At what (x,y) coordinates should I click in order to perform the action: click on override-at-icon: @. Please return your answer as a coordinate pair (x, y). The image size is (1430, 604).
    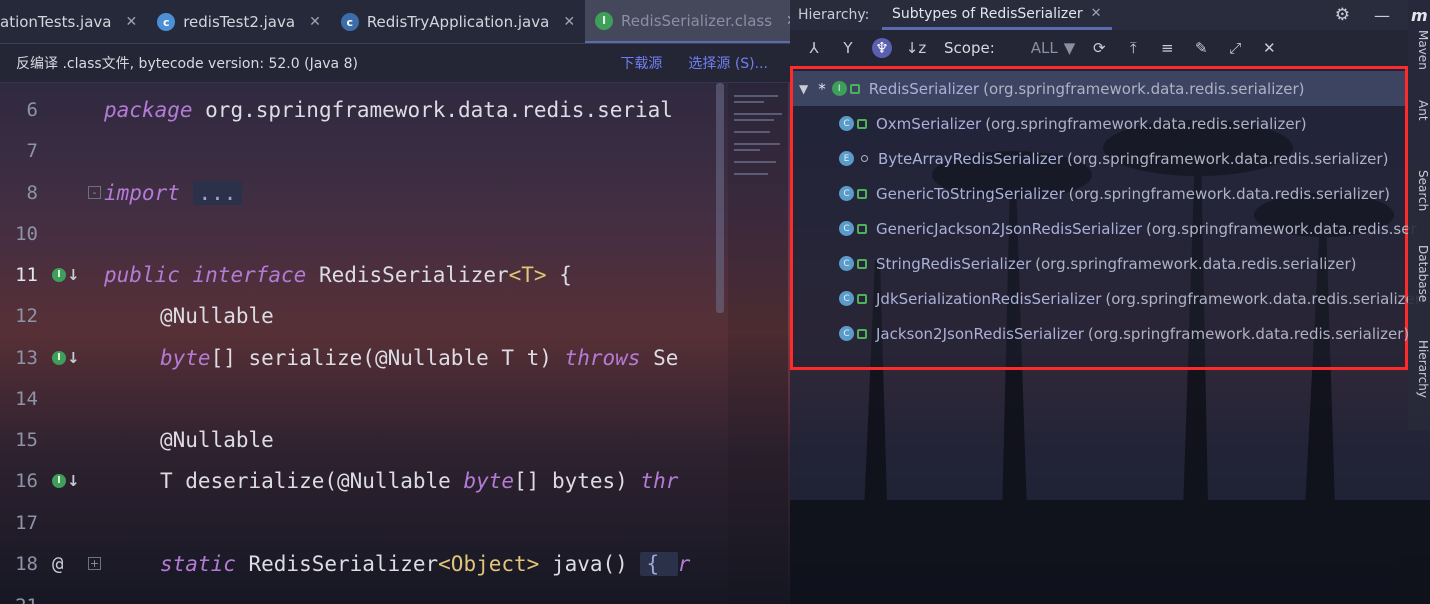
    Looking at the image, I should click on (57, 564).